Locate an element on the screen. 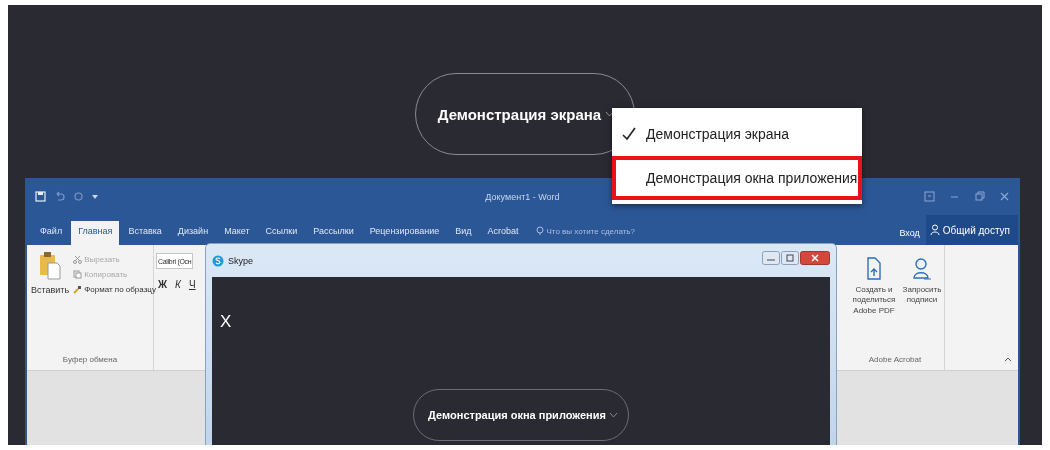  request-signatures-button: Запросить подписи is located at coordinates (922, 287).